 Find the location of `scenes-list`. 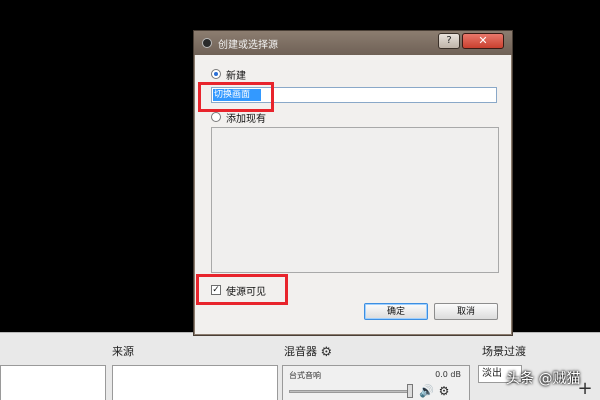

scenes-list is located at coordinates (53, 382).